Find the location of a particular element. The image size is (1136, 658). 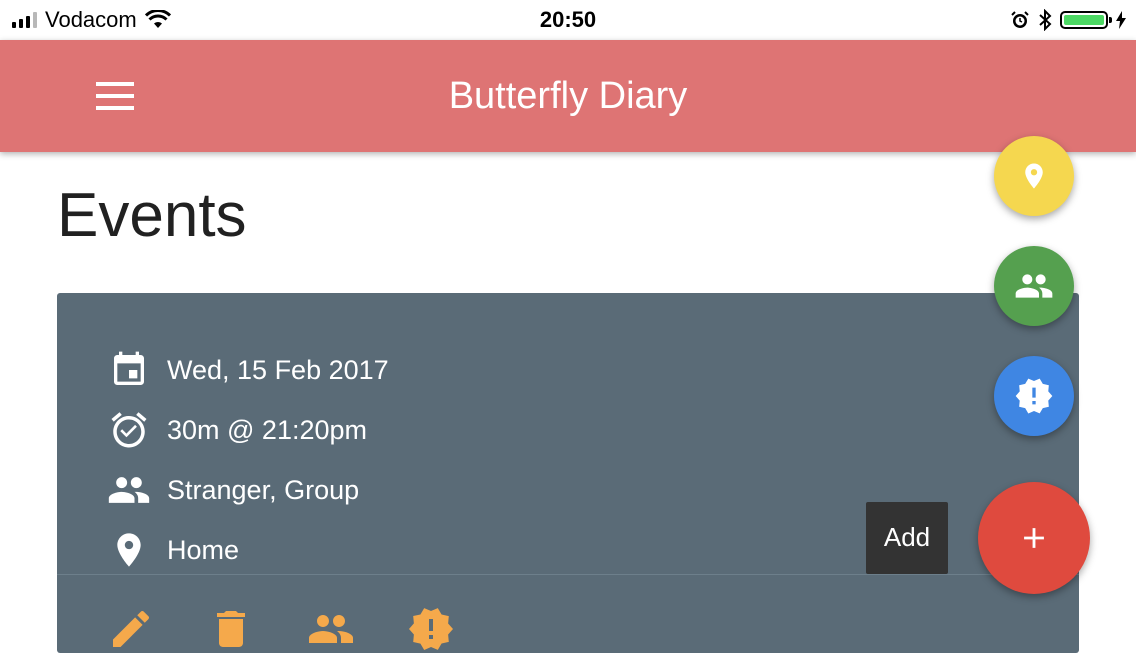

app-title: Butterfly Diary is located at coordinates (568, 96).